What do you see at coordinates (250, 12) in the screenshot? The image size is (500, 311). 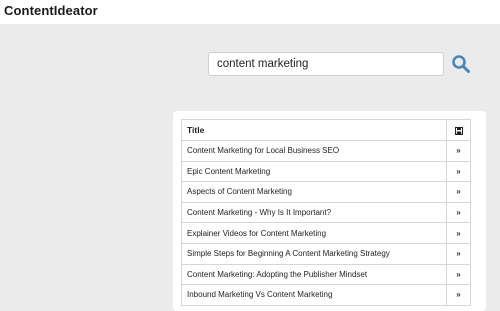 I see `top-bar: ContentIdeator` at bounding box center [250, 12].